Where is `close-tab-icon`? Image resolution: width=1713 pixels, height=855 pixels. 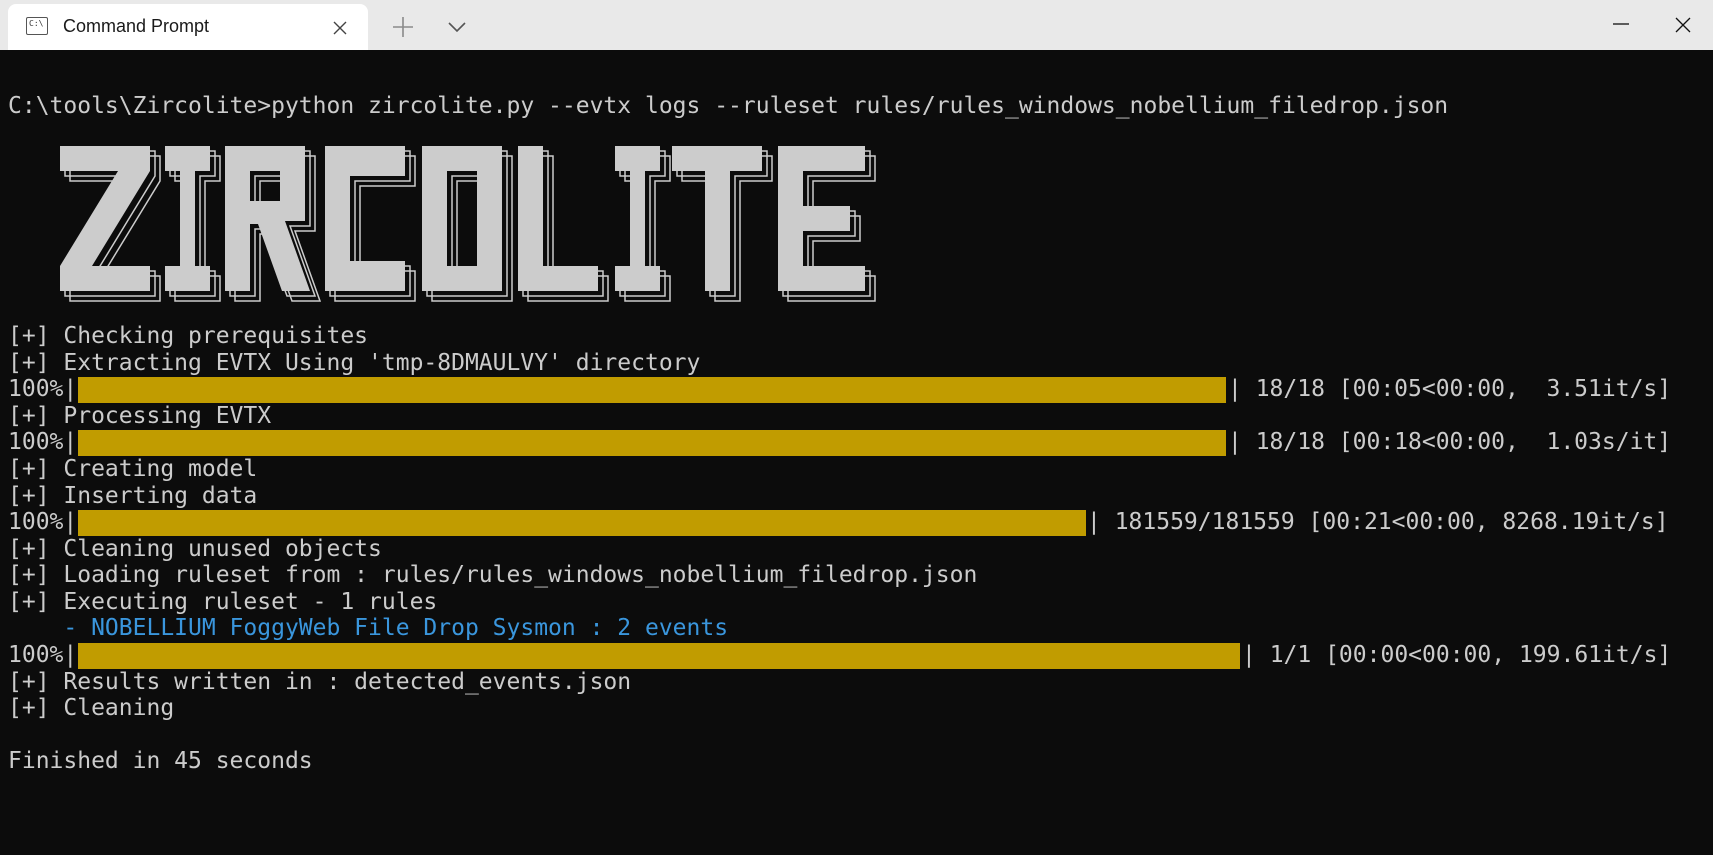
close-tab-icon is located at coordinates (340, 28).